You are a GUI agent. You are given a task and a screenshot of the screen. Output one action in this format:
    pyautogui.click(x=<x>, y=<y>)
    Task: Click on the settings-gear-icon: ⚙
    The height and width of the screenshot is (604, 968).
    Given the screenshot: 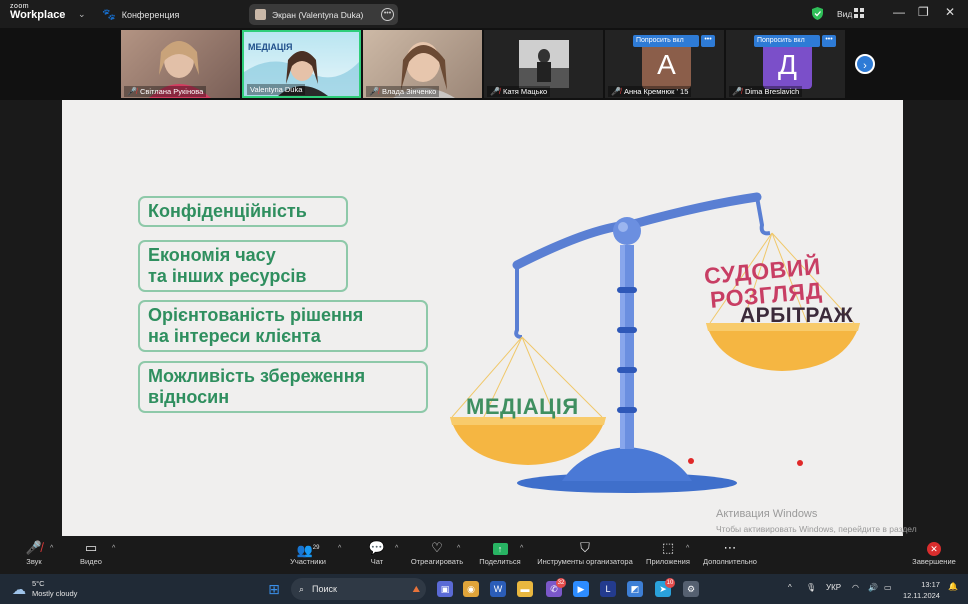 What is the action you would take?
    pyautogui.click(x=691, y=589)
    